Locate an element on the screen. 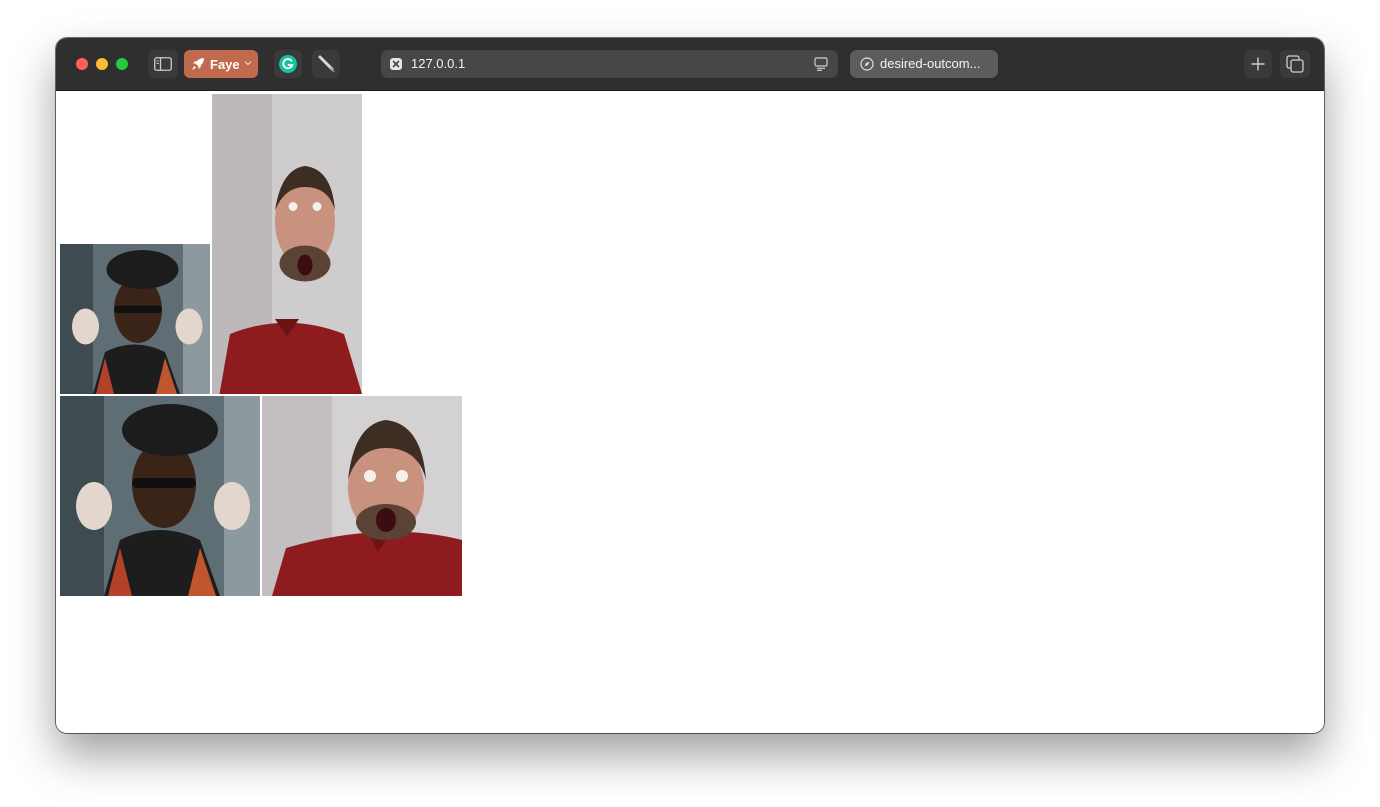 This screenshot has width=1380, height=807. profile-name: Faye is located at coordinates (225, 64).